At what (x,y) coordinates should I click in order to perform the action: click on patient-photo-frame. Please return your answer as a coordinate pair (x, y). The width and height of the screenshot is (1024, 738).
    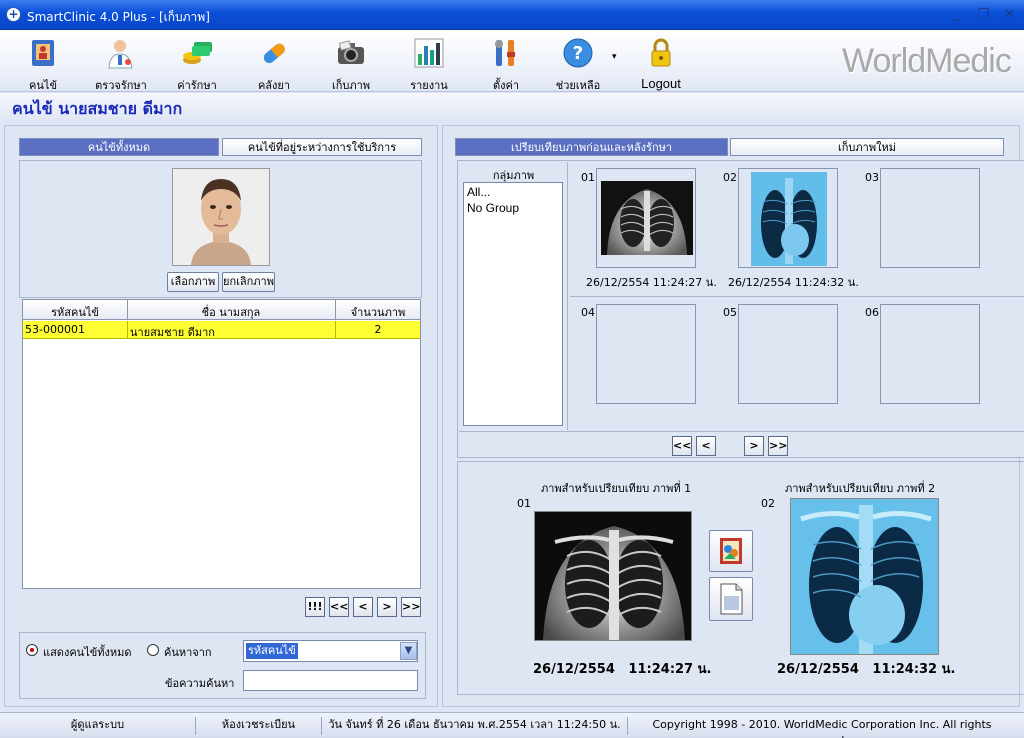
    Looking at the image, I should click on (221, 217).